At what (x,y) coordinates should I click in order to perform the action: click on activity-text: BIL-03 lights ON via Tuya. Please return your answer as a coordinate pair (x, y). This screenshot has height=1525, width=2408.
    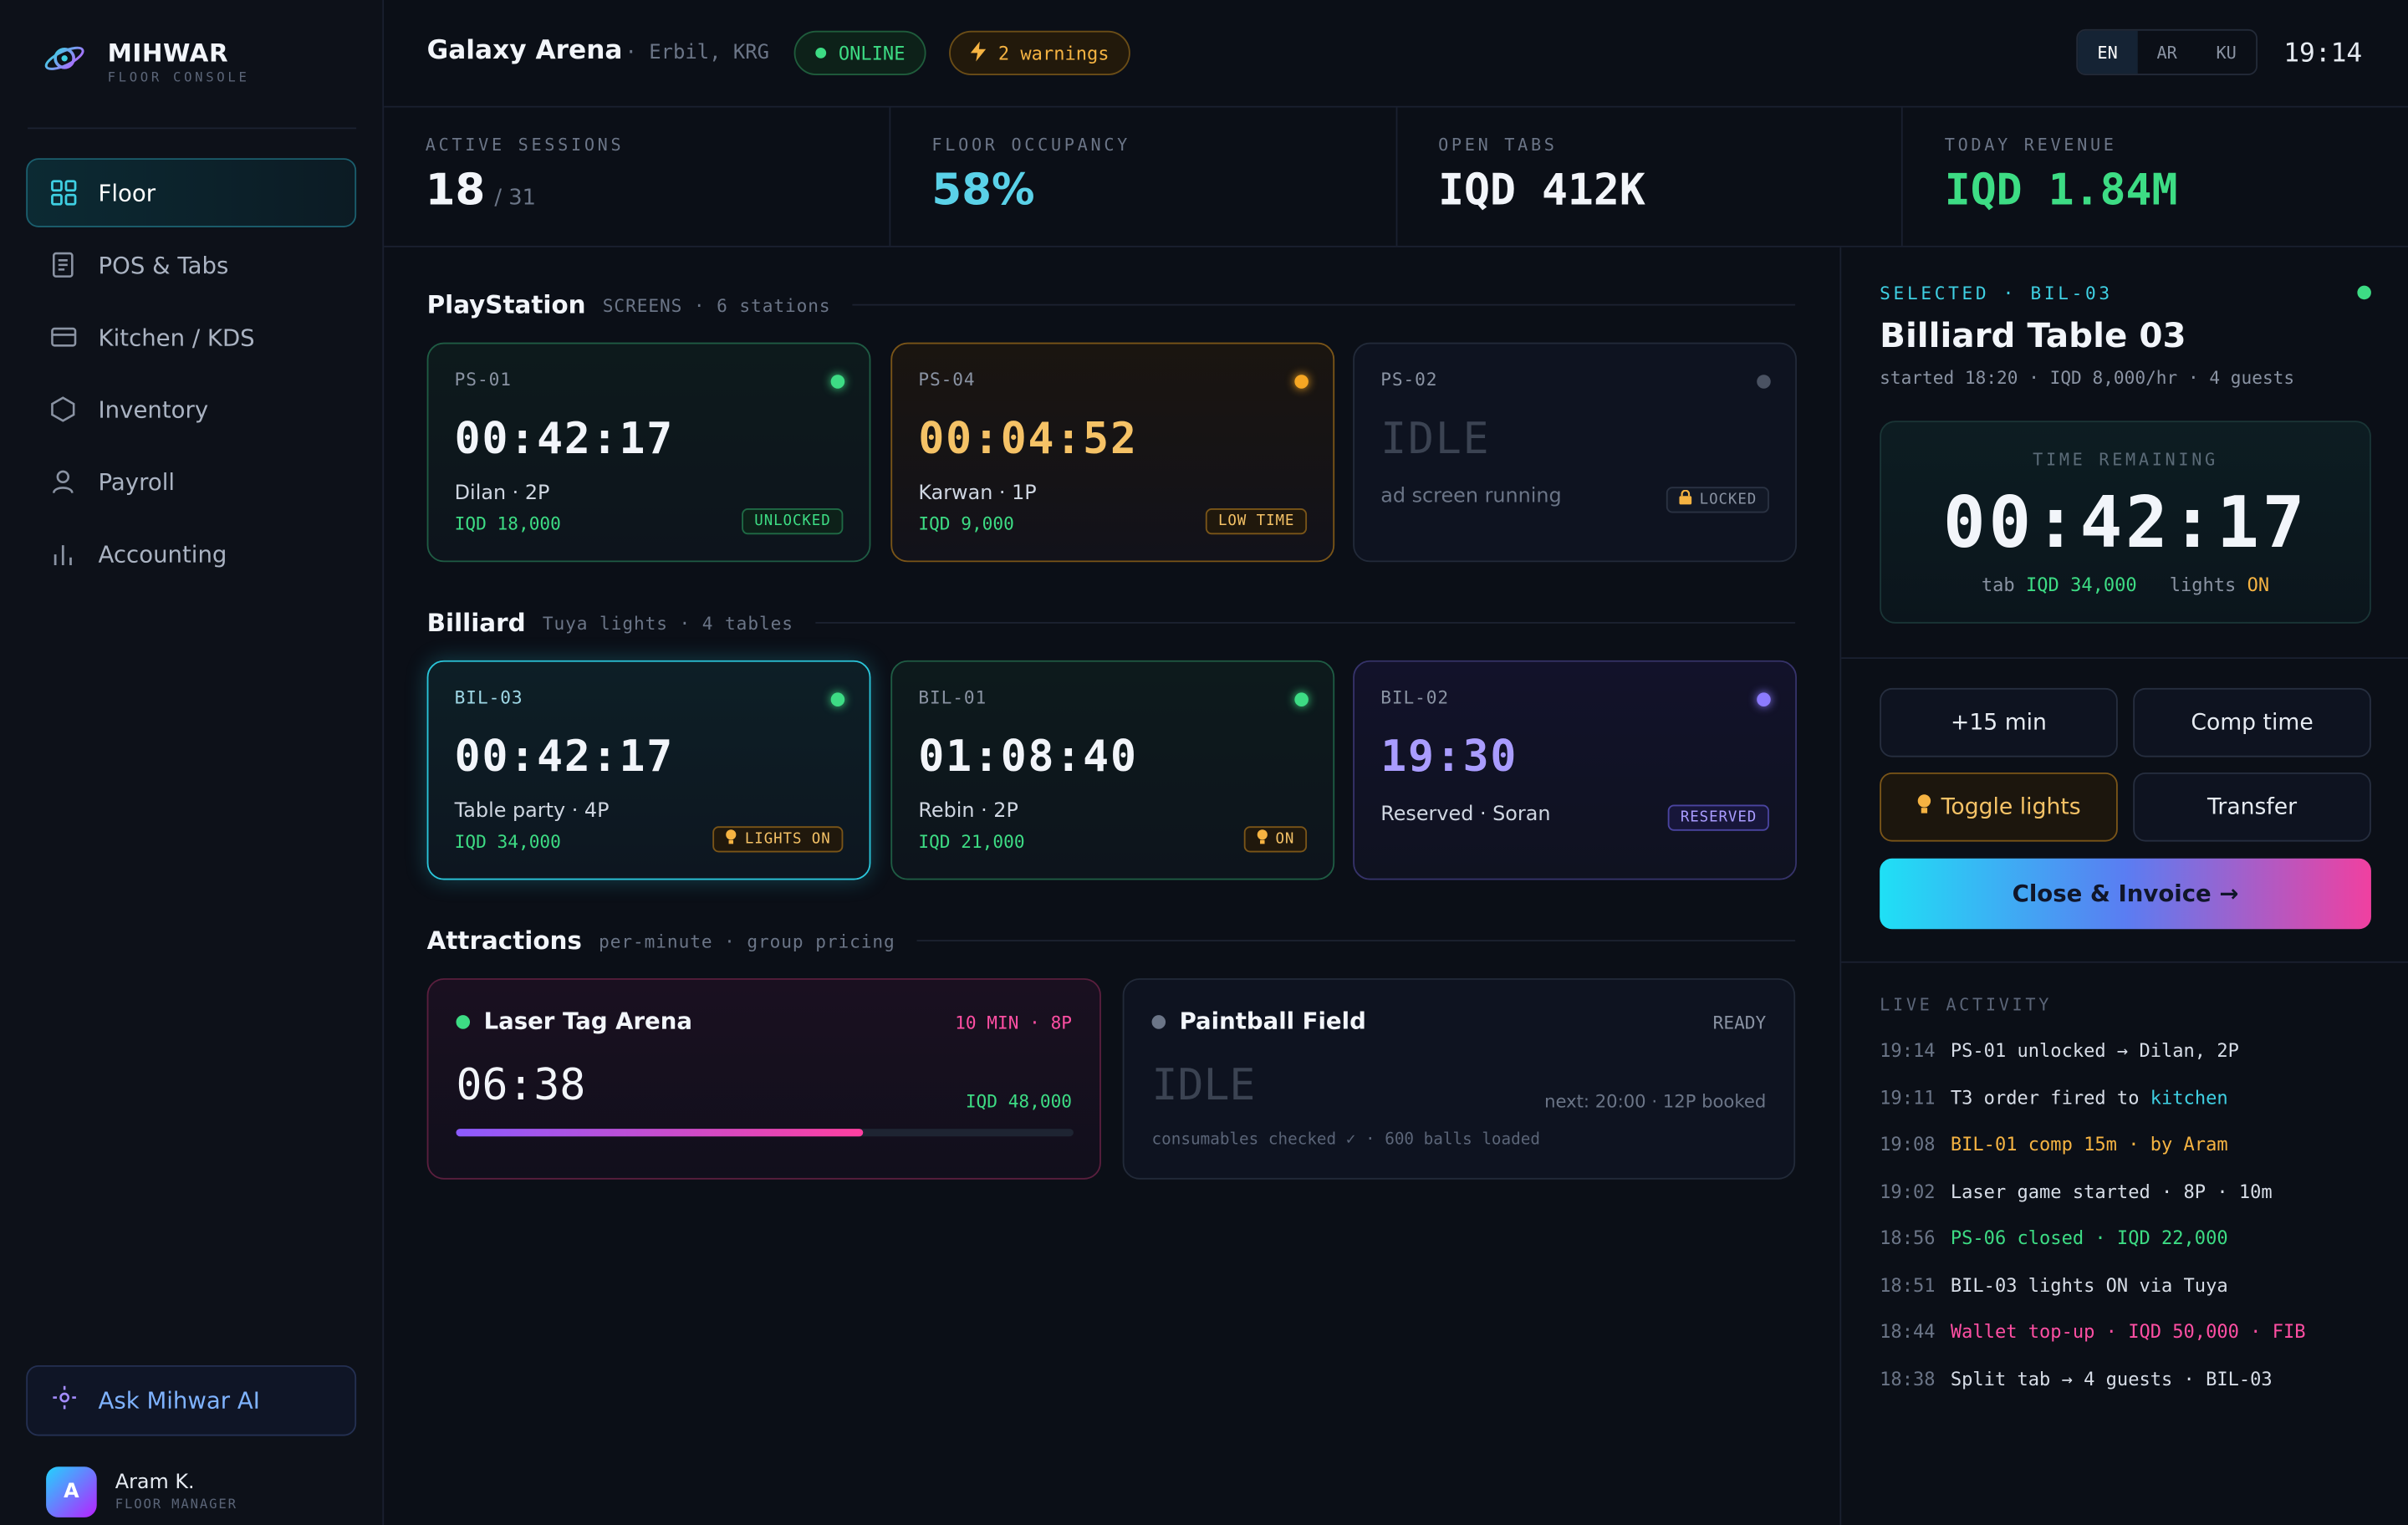
    Looking at the image, I should click on (2090, 1297).